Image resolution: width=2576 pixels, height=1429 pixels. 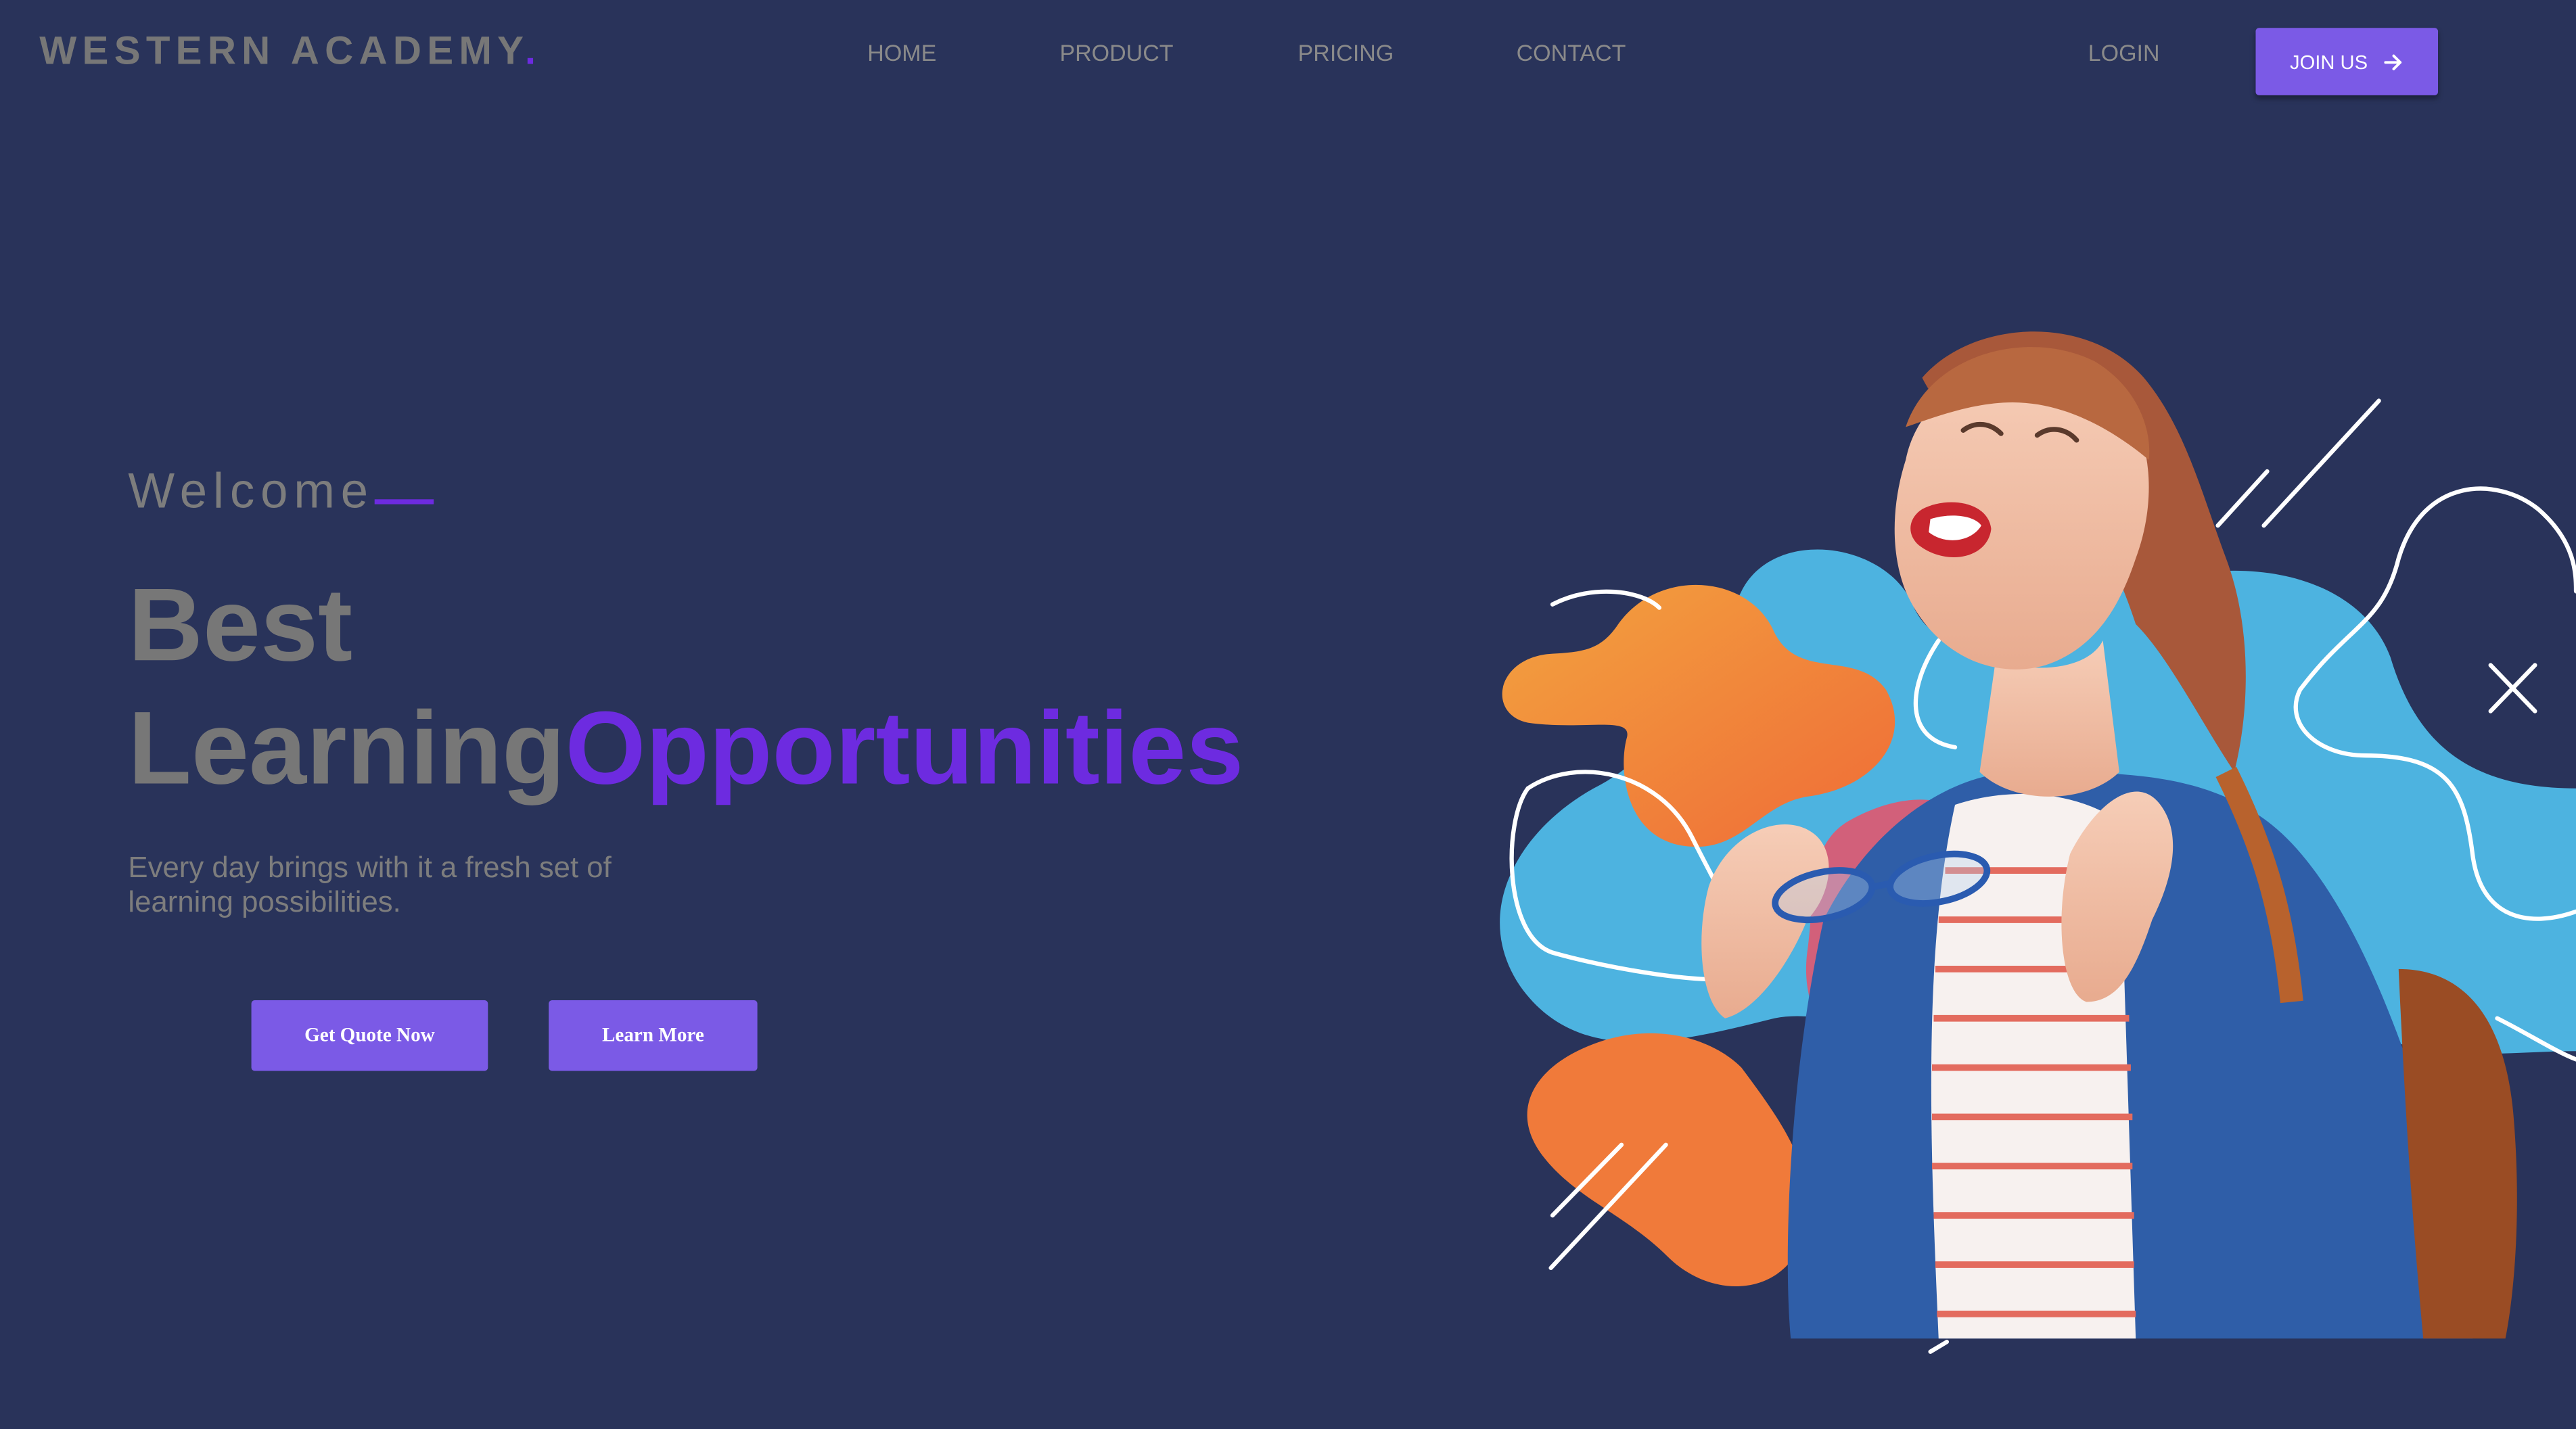 What do you see at coordinates (240, 626) in the screenshot?
I see `headline-line-1: Best` at bounding box center [240, 626].